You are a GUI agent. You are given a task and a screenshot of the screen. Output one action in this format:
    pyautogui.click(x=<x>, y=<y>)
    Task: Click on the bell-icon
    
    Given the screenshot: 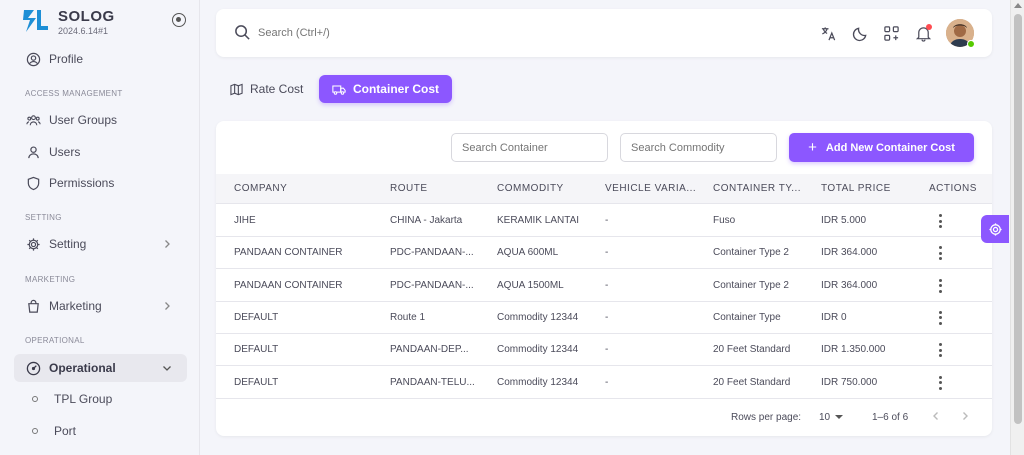 What is the action you would take?
    pyautogui.click(x=923, y=33)
    